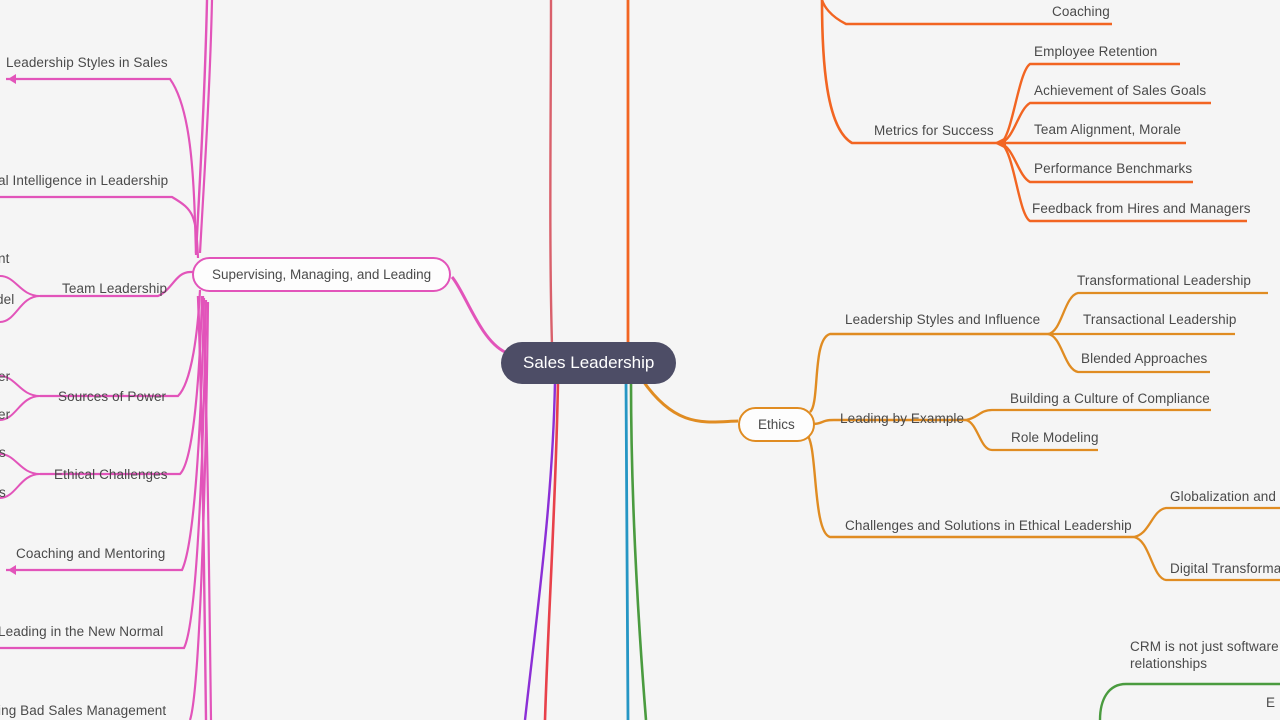  What do you see at coordinates (689, 400) in the screenshot?
I see `link-root-to-ethics` at bounding box center [689, 400].